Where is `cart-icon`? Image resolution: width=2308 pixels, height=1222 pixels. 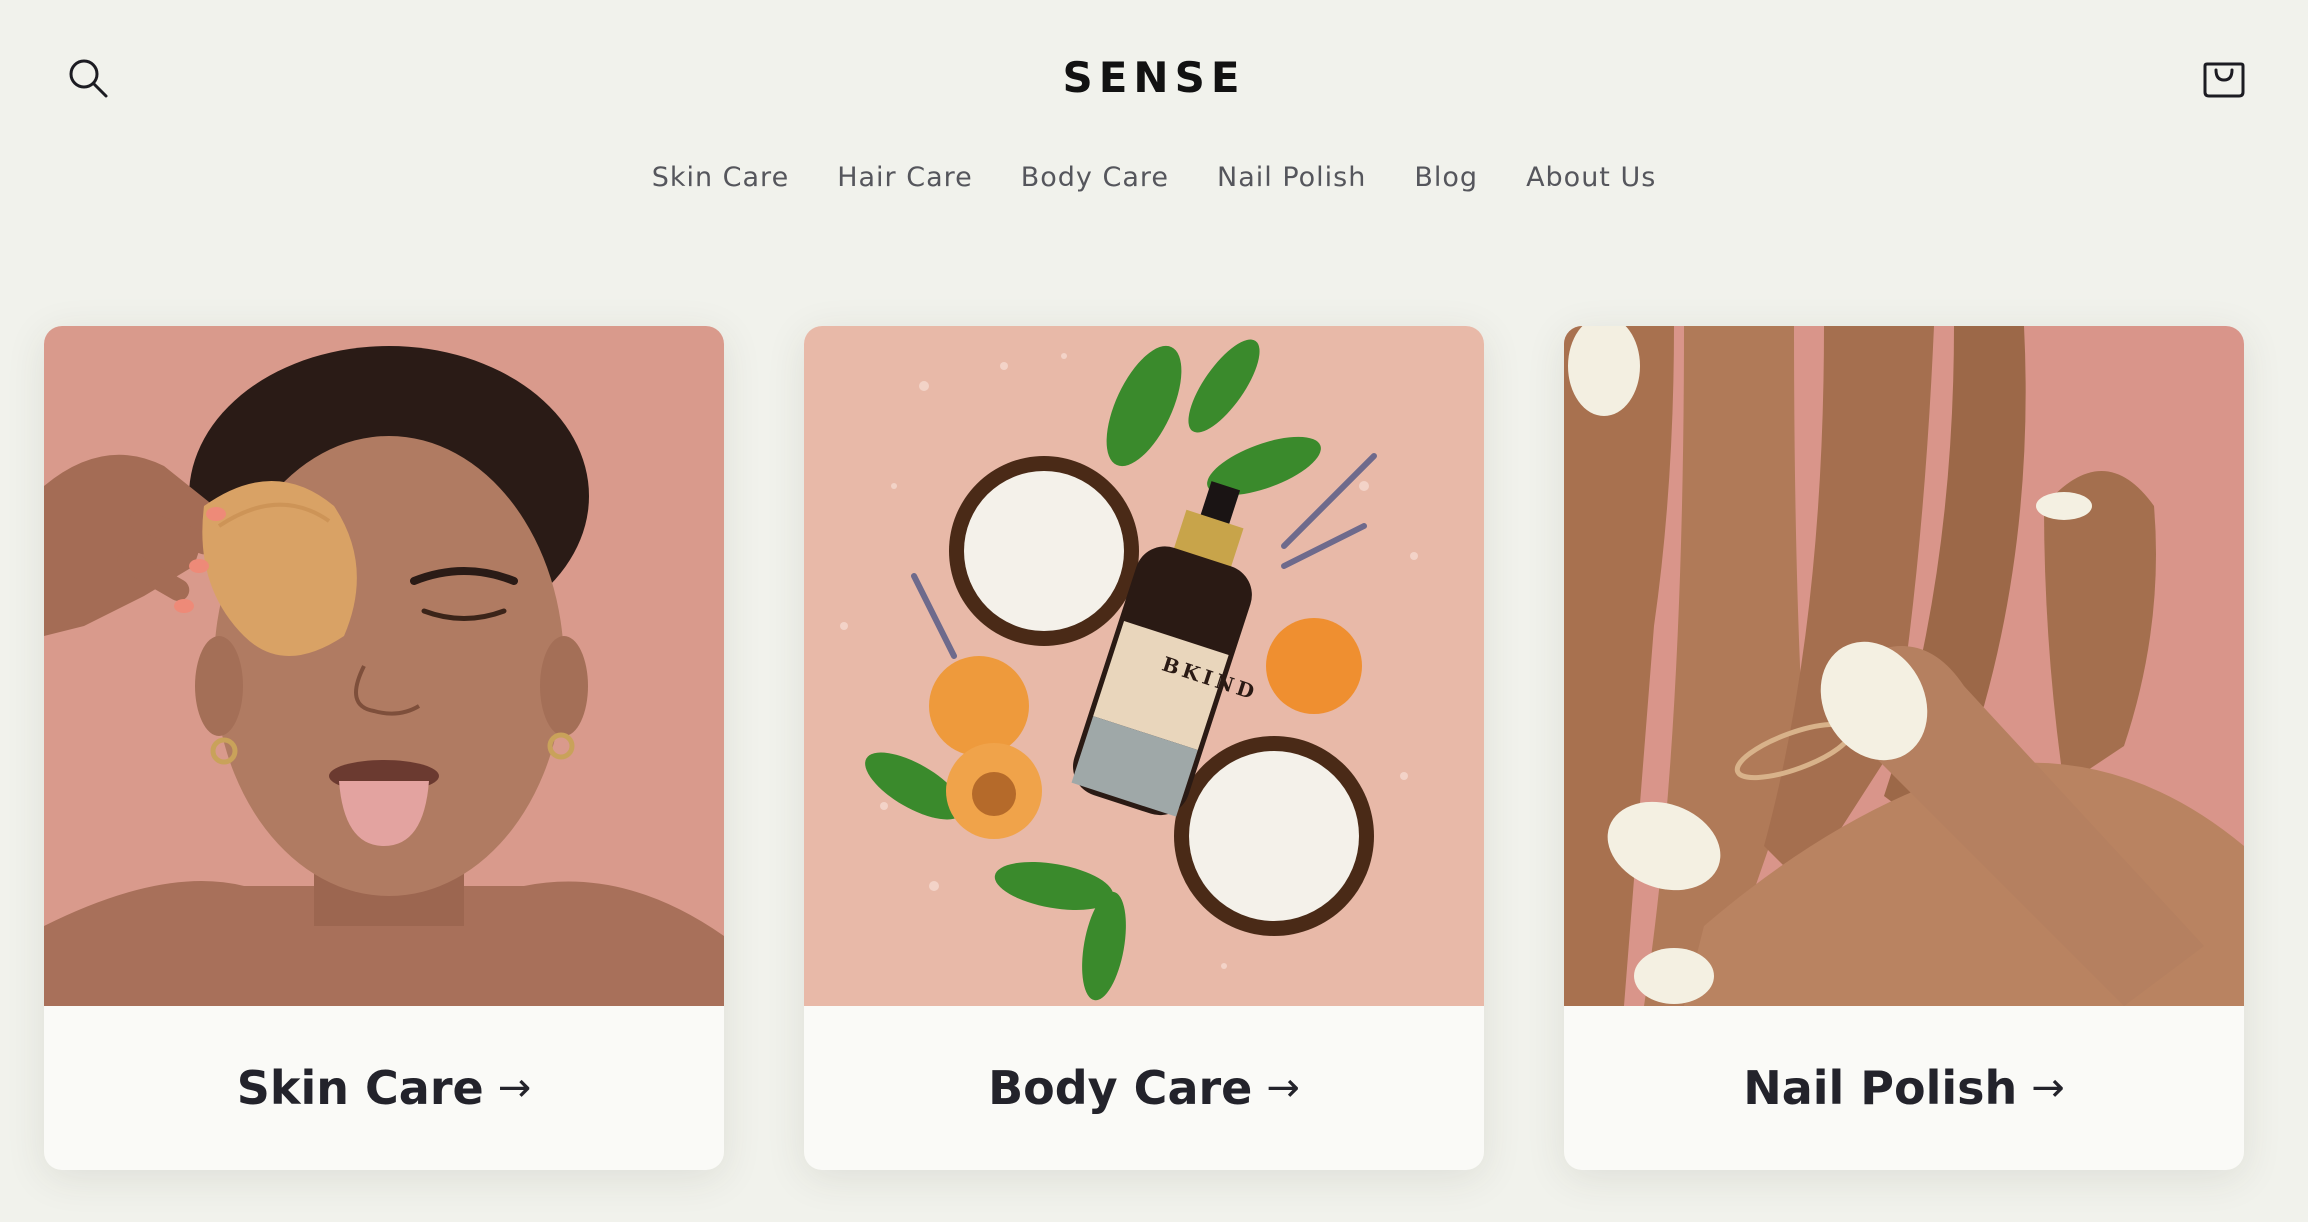 cart-icon is located at coordinates (2224, 80).